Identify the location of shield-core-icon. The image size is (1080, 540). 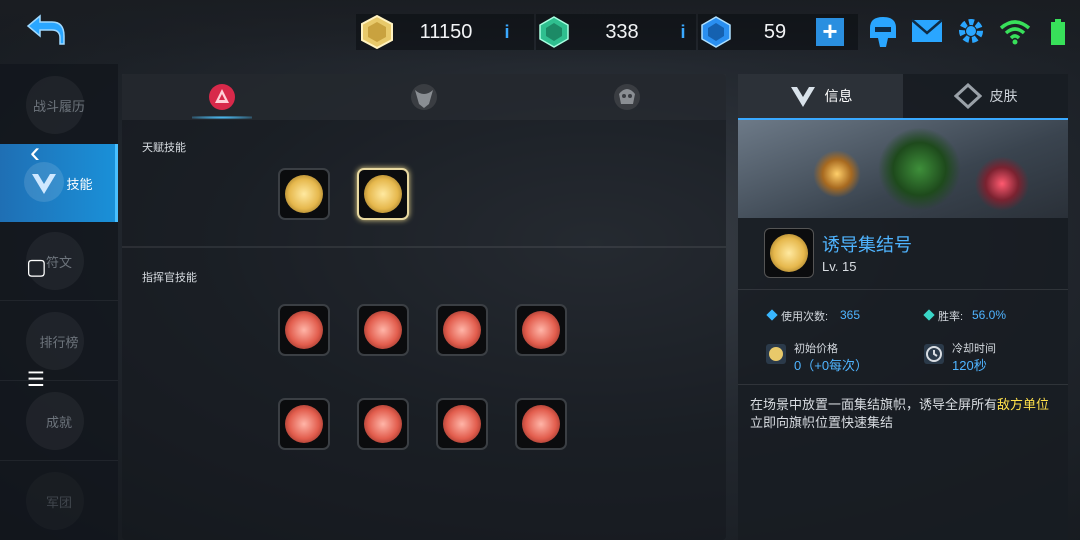
(541, 424).